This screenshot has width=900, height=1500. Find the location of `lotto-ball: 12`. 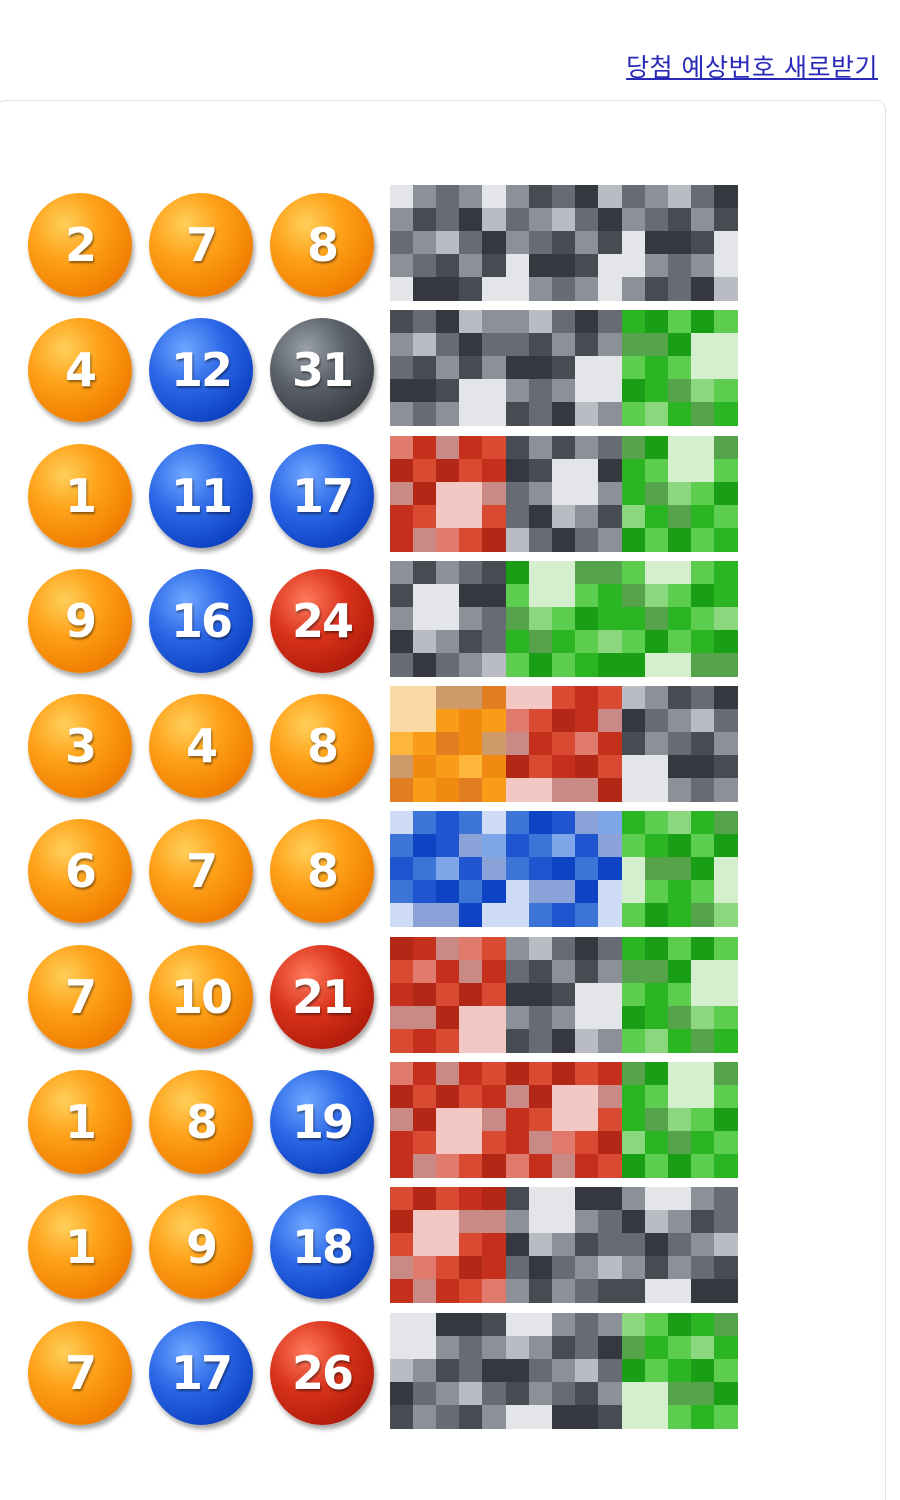

lotto-ball: 12 is located at coordinates (201, 370).